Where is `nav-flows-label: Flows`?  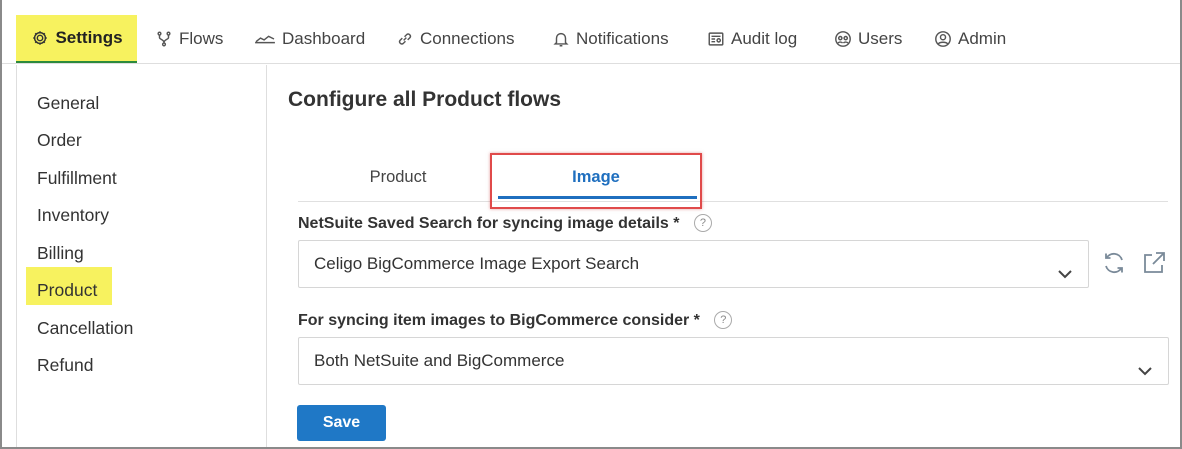
nav-flows-label: Flows is located at coordinates (201, 38).